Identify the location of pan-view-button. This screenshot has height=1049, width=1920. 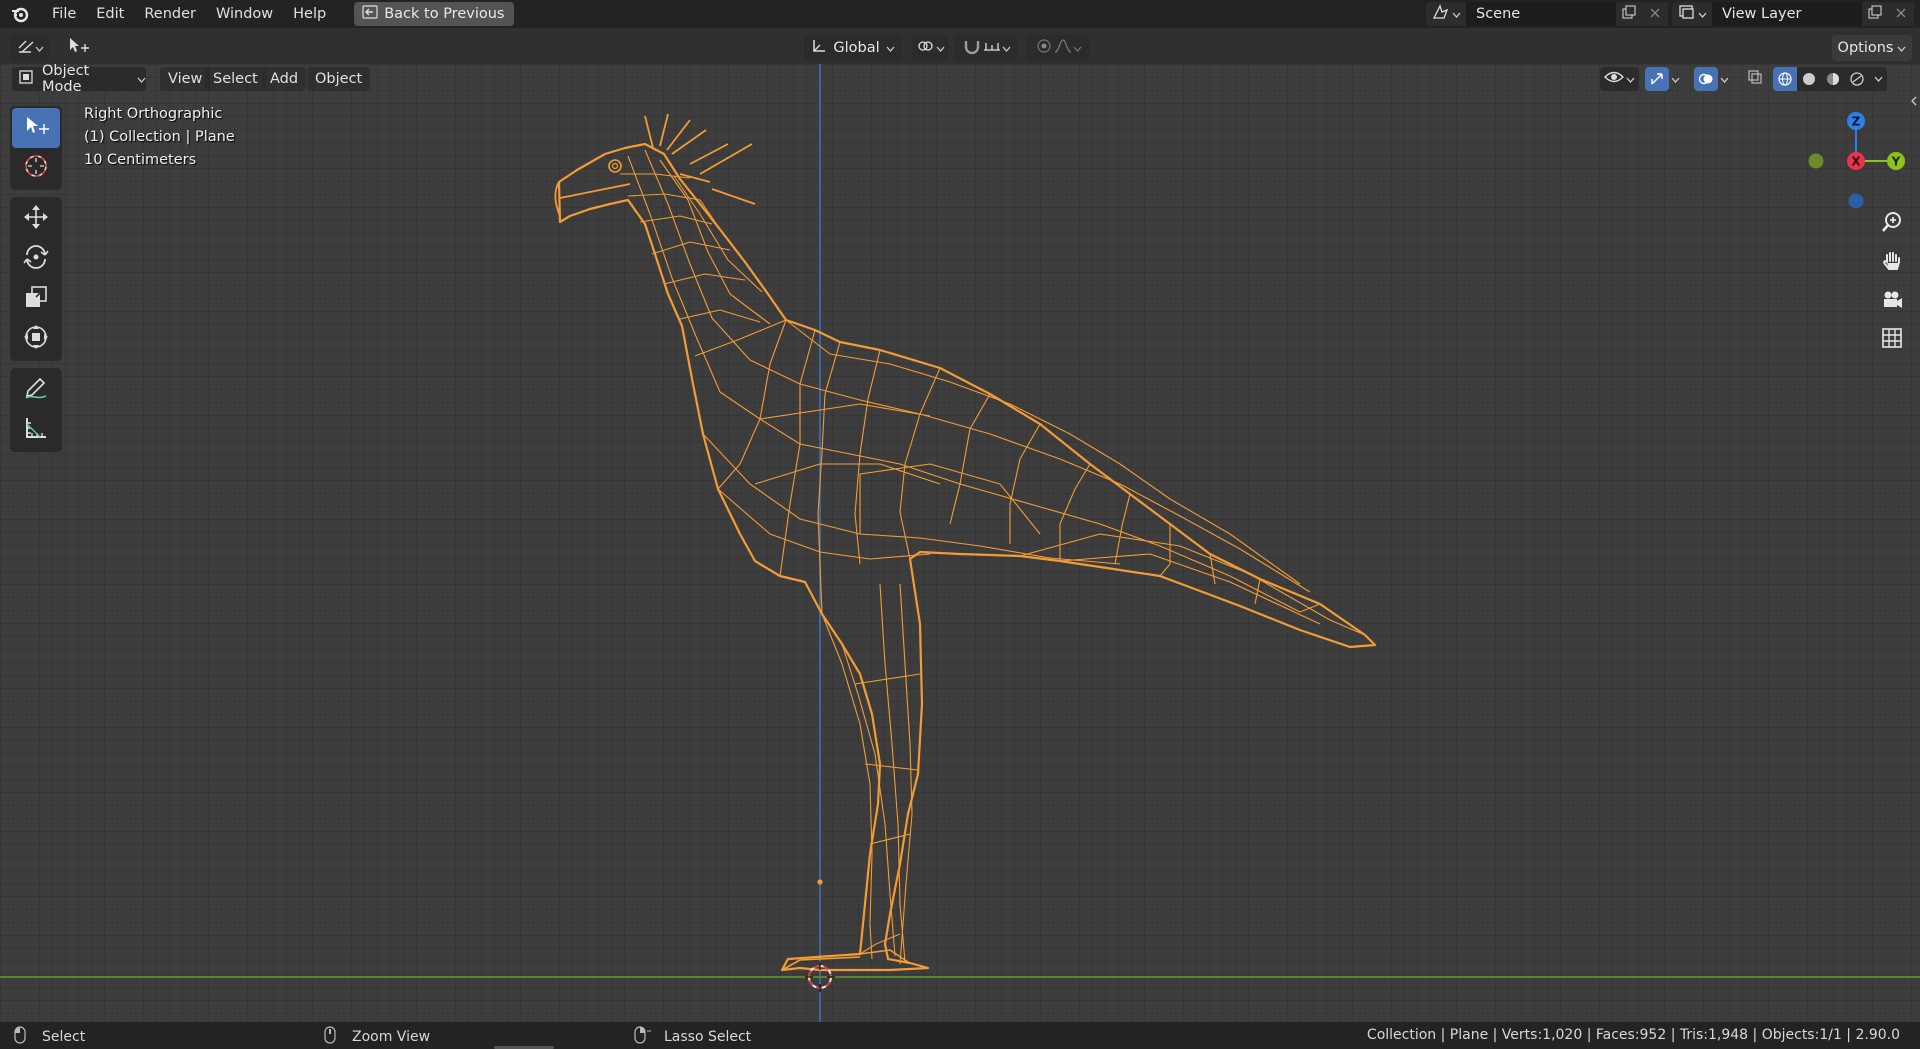
(1892, 263).